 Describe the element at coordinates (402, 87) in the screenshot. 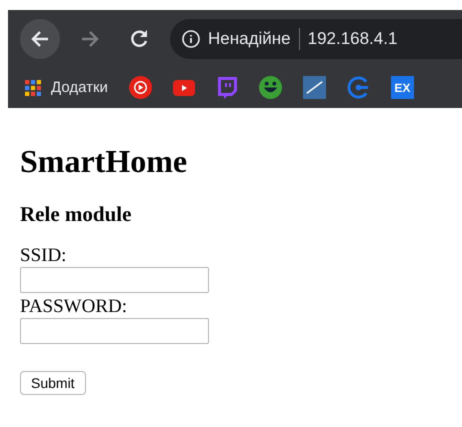

I see `bookmark-logo: EX` at that location.